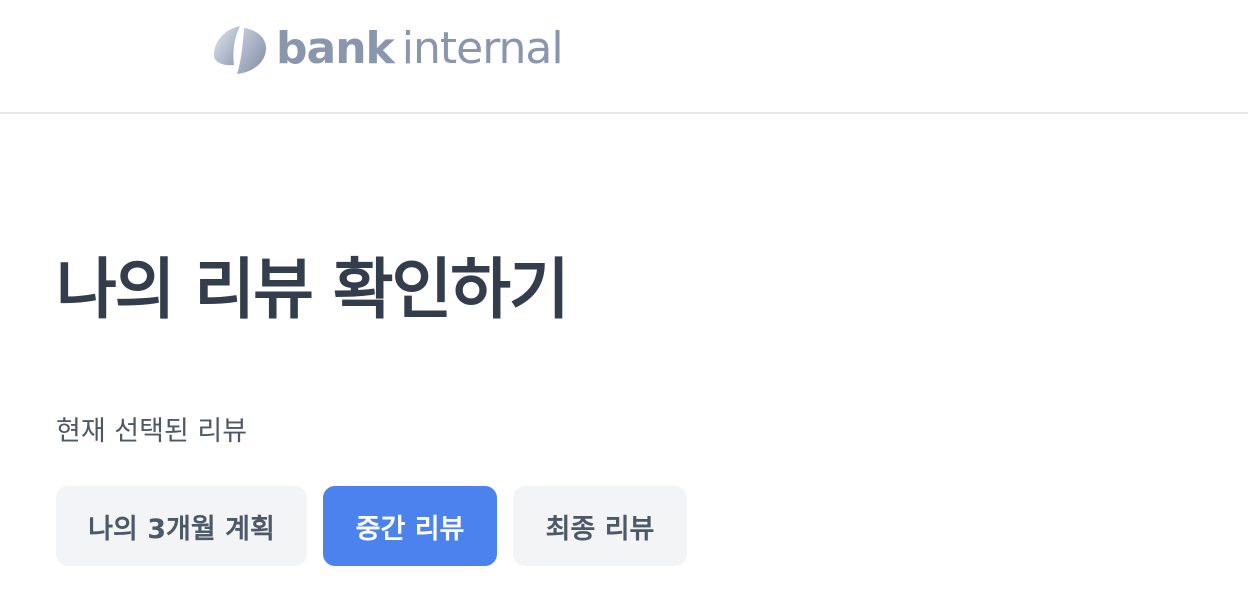 The image size is (1248, 608). What do you see at coordinates (482, 48) in the screenshot?
I see `logo-text-internal: internal` at bounding box center [482, 48].